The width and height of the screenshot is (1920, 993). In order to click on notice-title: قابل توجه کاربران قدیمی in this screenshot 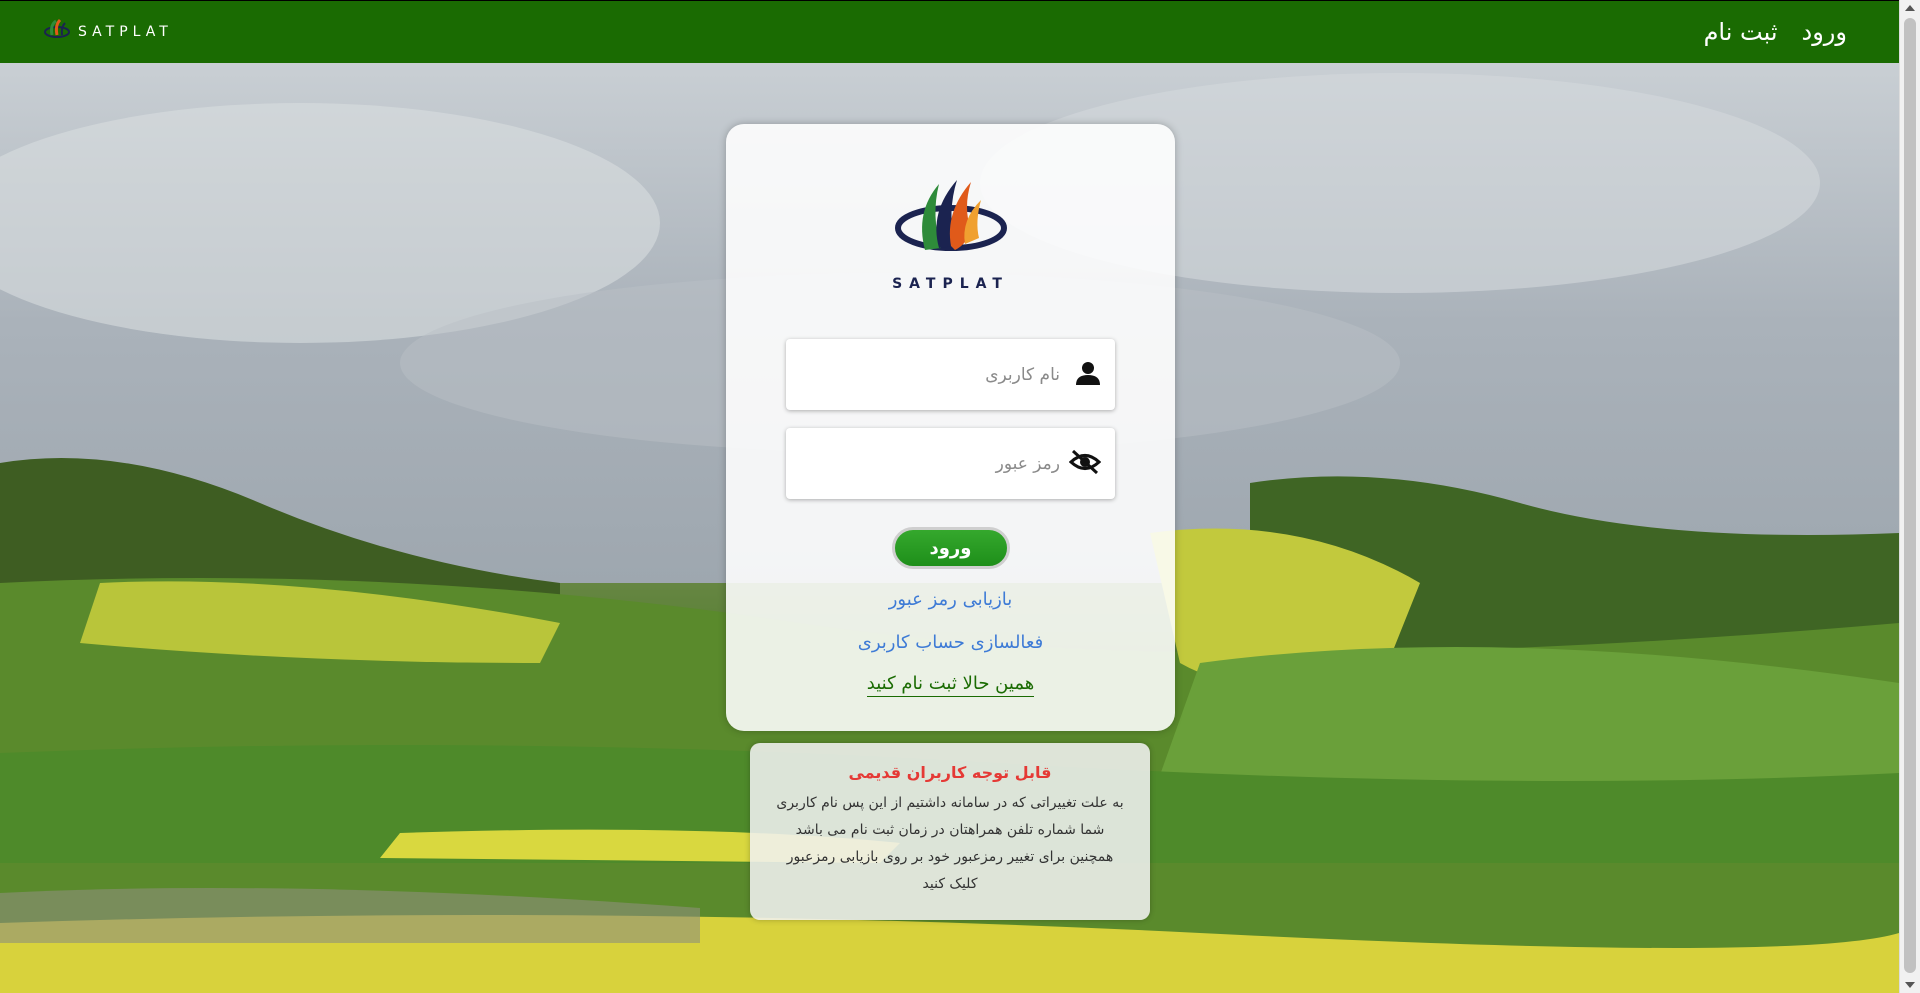, I will do `click(950, 772)`.